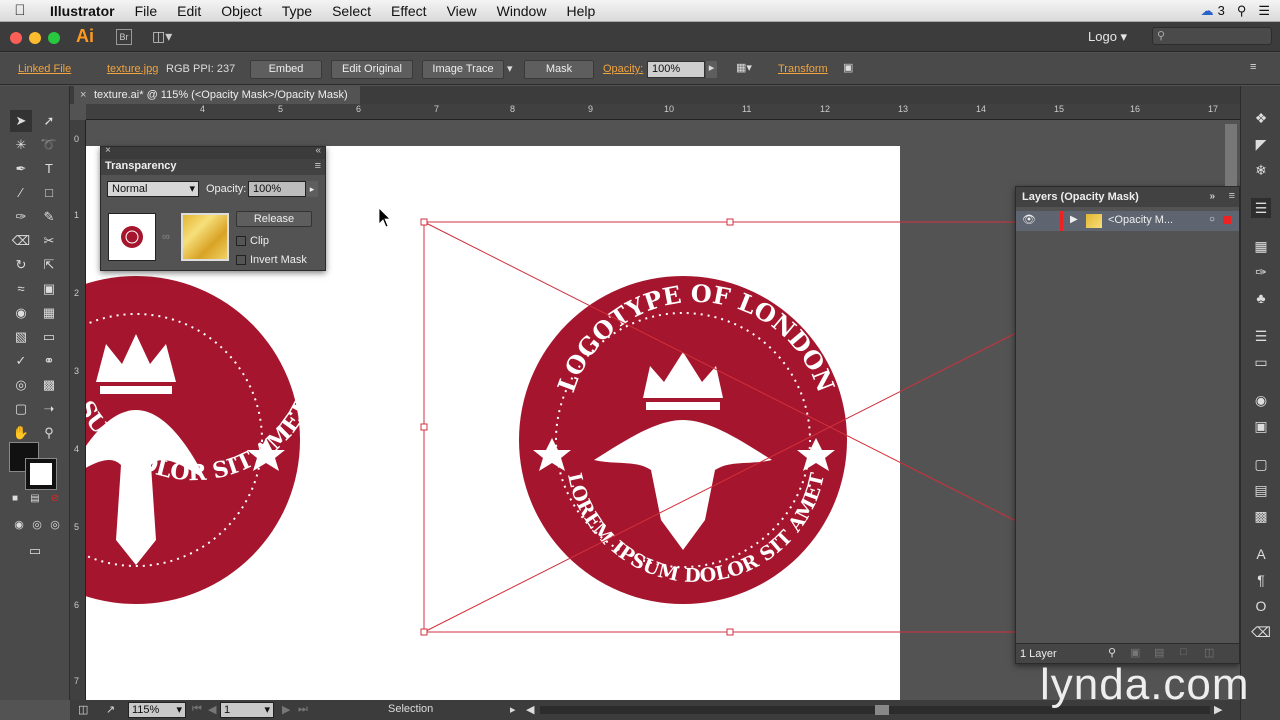 The image size is (1280, 720). I want to click on gradient-panel-icon: ▭, so click(1261, 362).